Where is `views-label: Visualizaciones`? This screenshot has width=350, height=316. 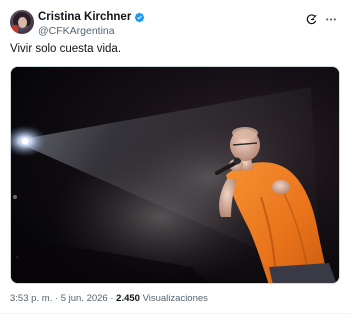 views-label: Visualizaciones is located at coordinates (175, 298).